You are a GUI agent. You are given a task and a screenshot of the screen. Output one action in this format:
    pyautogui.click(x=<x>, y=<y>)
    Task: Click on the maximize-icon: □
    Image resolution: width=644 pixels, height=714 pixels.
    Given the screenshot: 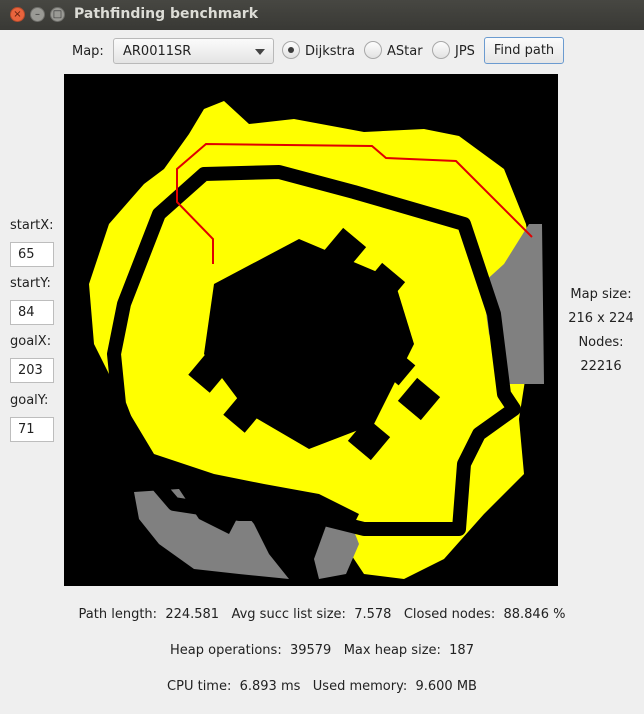 What is the action you would take?
    pyautogui.click(x=57, y=14)
    